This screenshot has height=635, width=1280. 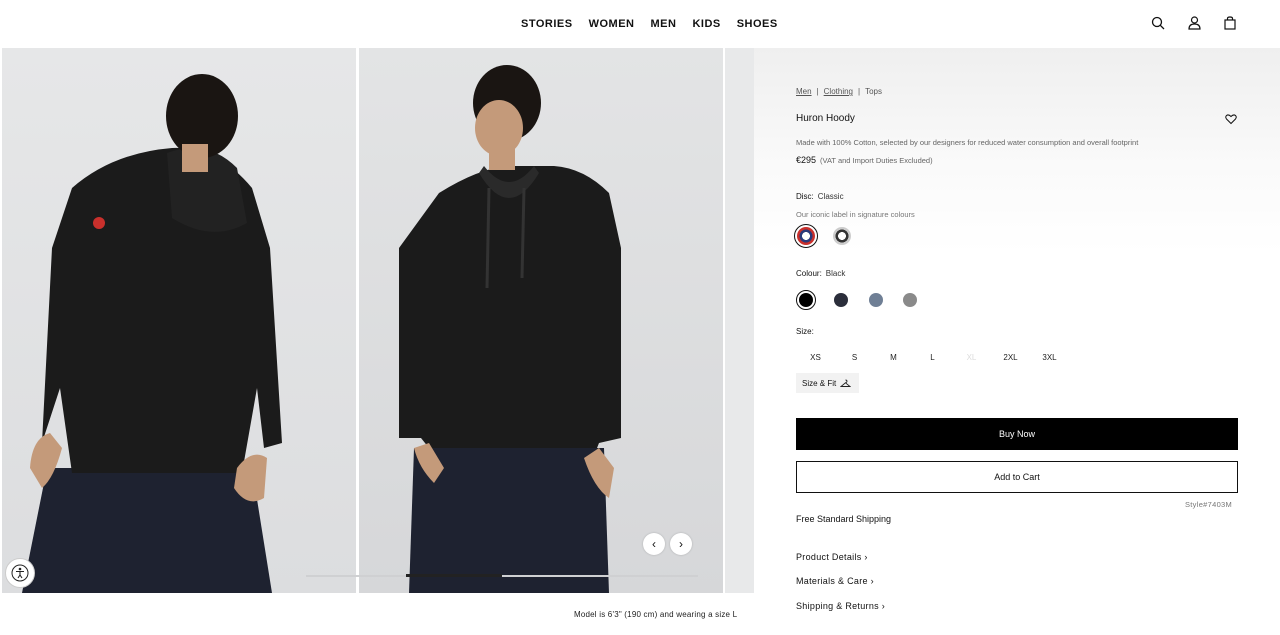 I want to click on gallery-prev-button: ‹, so click(x=654, y=544).